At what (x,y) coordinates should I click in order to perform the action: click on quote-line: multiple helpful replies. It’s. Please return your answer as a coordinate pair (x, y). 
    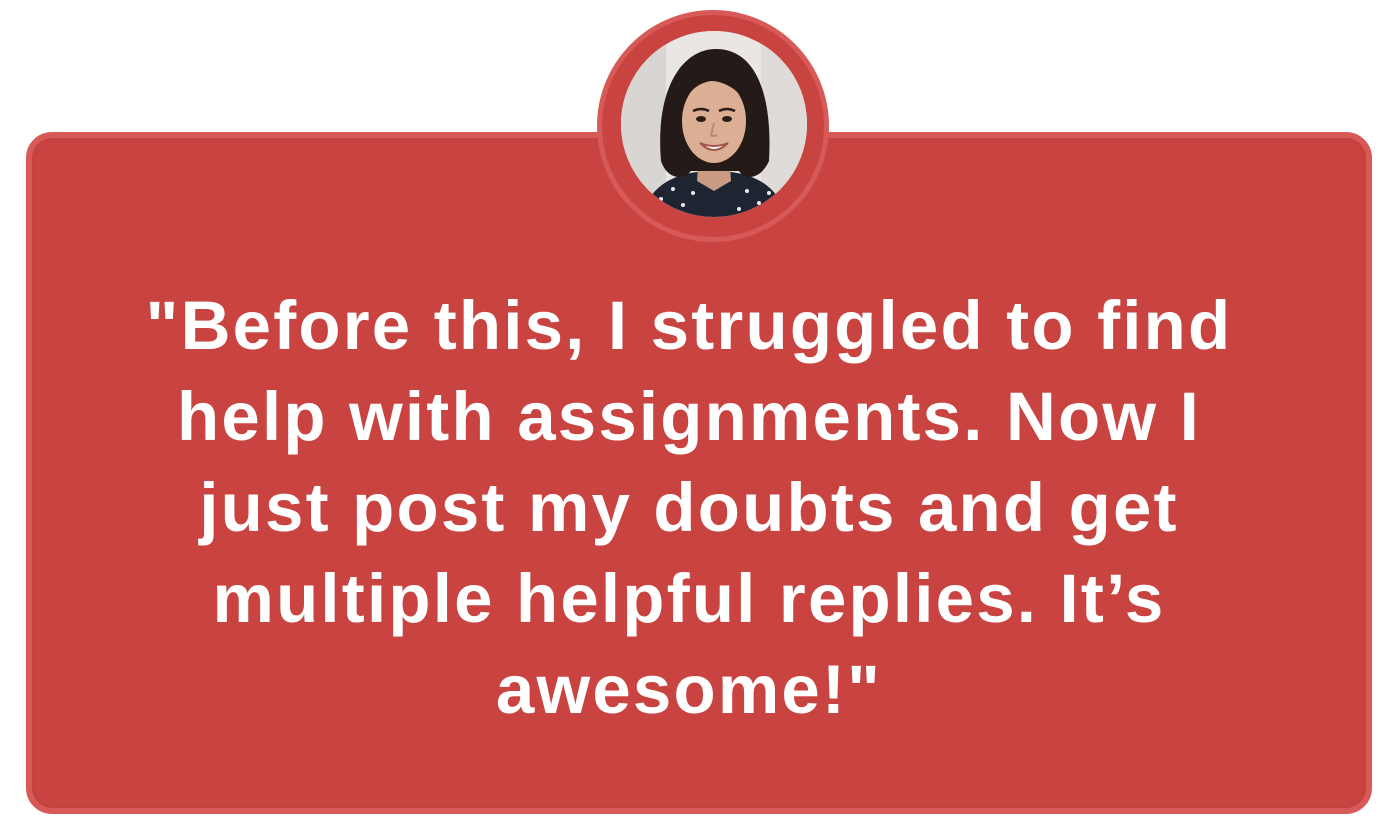
    Looking at the image, I should click on (689, 598).